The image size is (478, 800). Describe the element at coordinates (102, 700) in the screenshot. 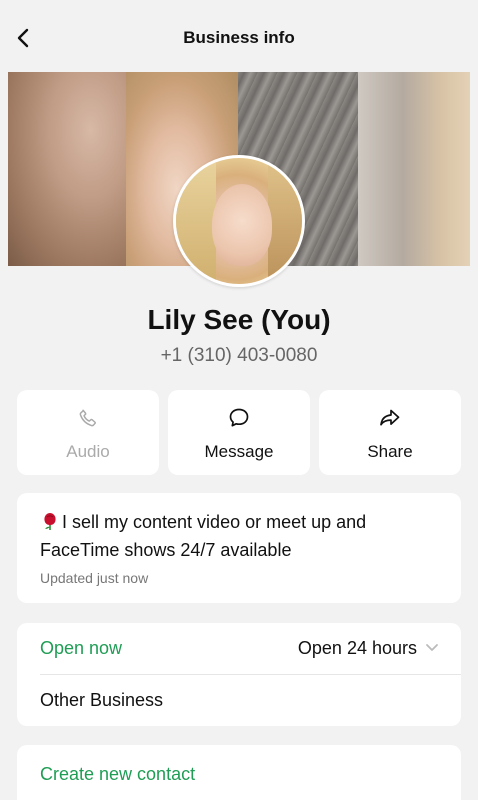

I see `business-category: Other Business` at that location.